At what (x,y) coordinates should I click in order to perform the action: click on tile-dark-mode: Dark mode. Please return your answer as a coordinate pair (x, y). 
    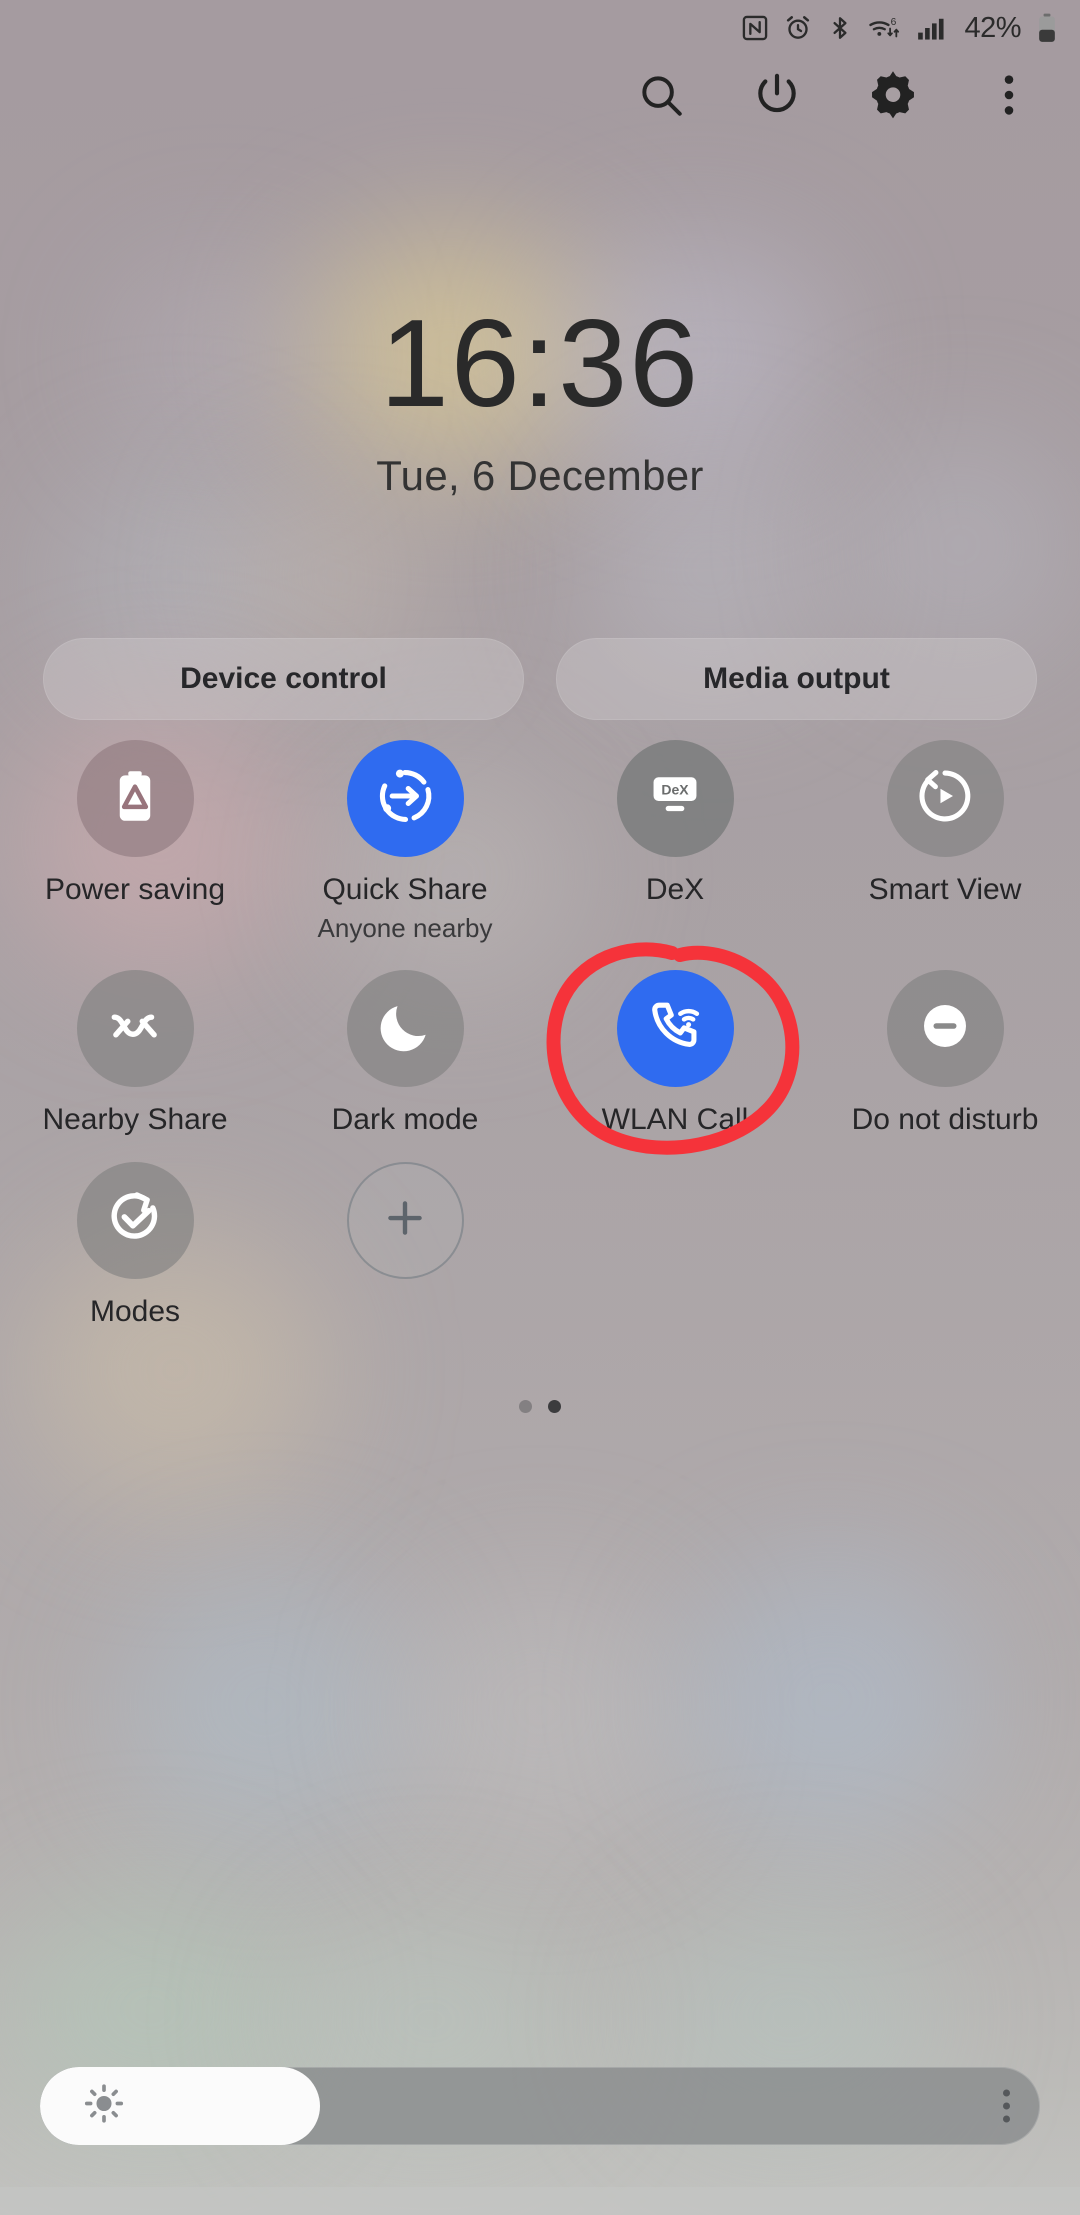
    Looking at the image, I should click on (405, 1052).